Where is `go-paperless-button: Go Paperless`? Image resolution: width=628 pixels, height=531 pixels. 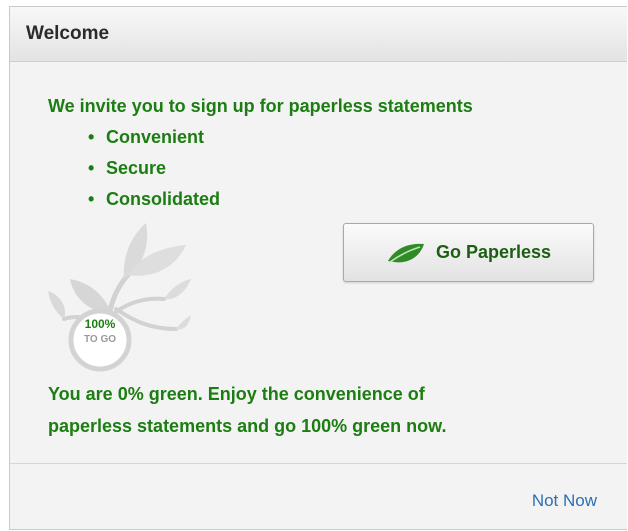 go-paperless-button: Go Paperless is located at coordinates (468, 252).